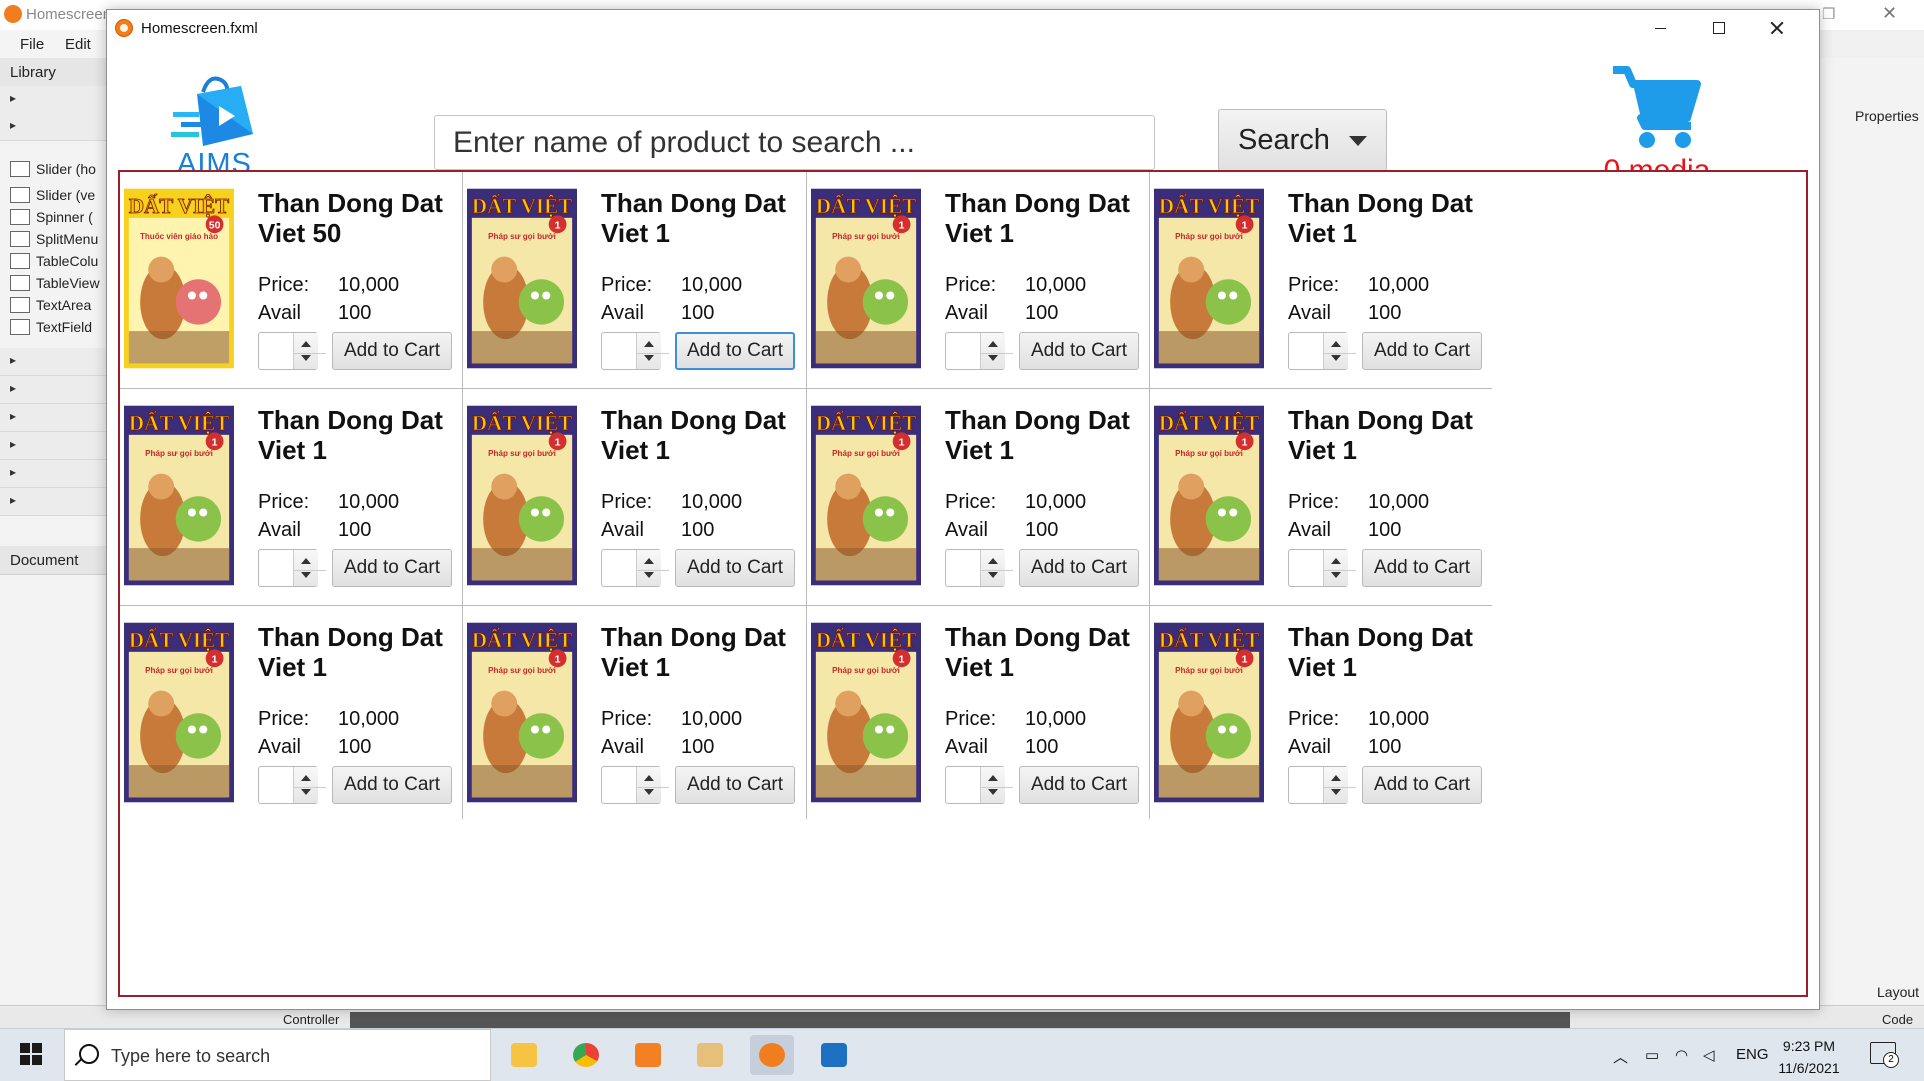  What do you see at coordinates (772, 1055) in the screenshot?
I see `scene-builder-taskbar-icon` at bounding box center [772, 1055].